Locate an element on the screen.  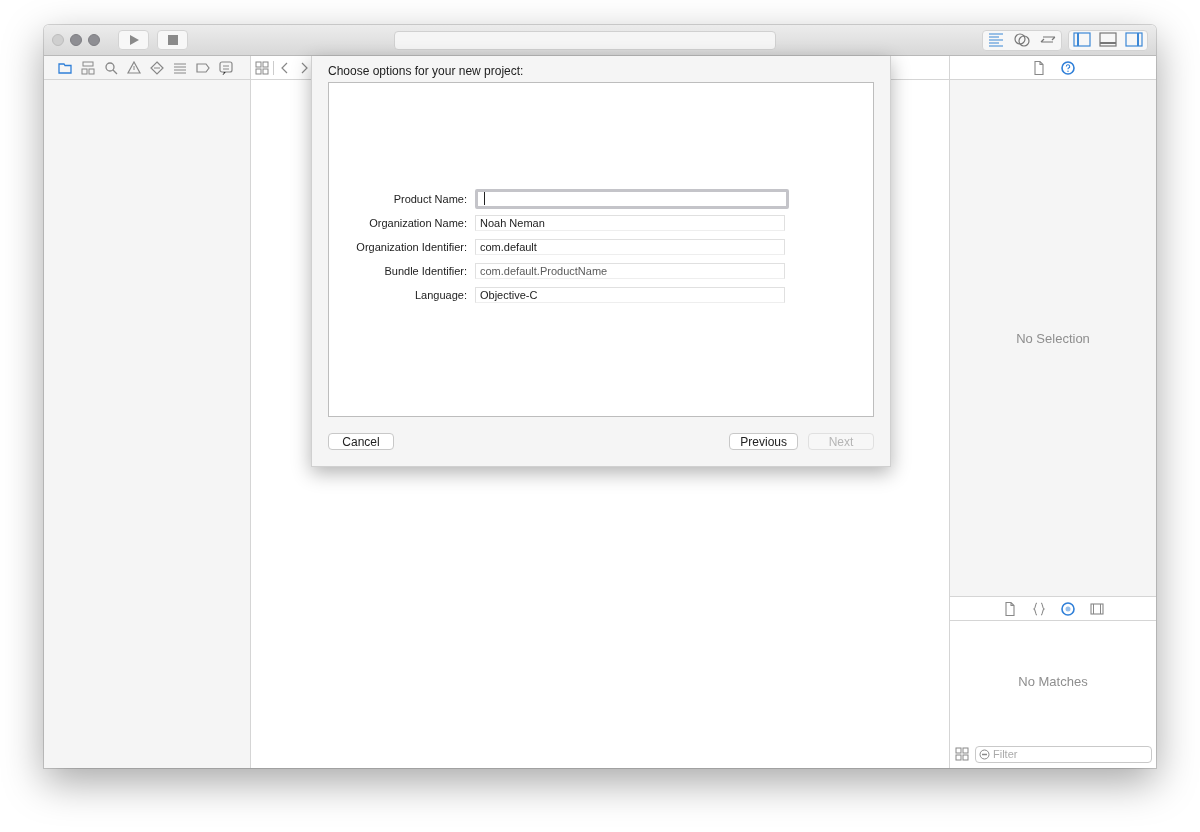
field-label: Organization Identifier: is located at coordinates (411, 246).